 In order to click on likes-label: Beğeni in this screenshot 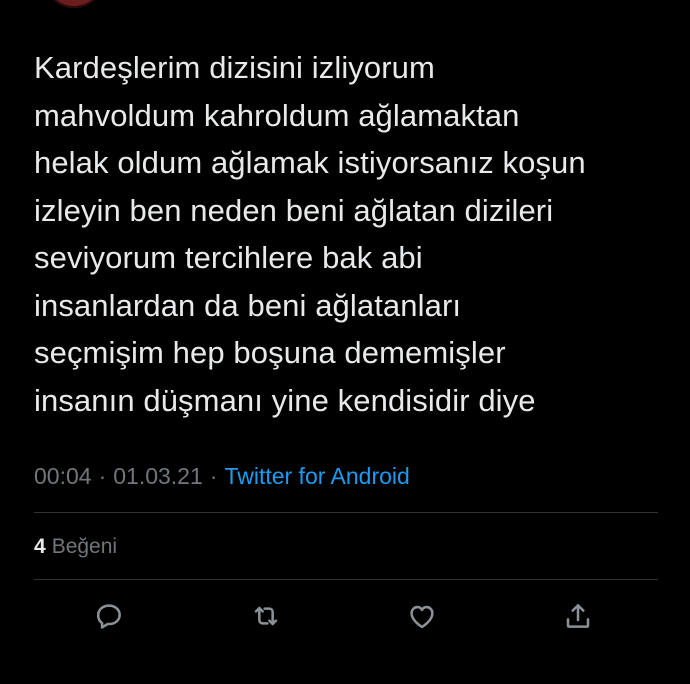, I will do `click(84, 546)`.